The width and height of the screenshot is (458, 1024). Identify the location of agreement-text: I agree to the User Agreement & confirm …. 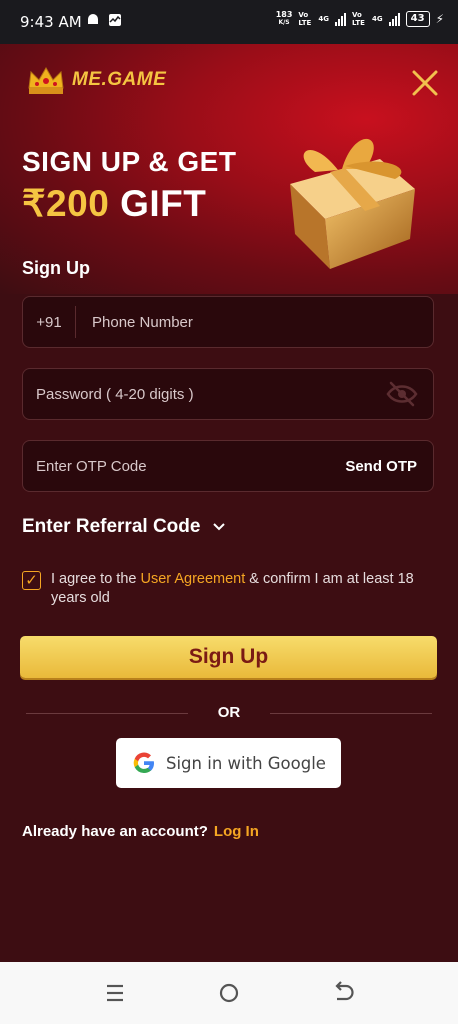
(232, 588).